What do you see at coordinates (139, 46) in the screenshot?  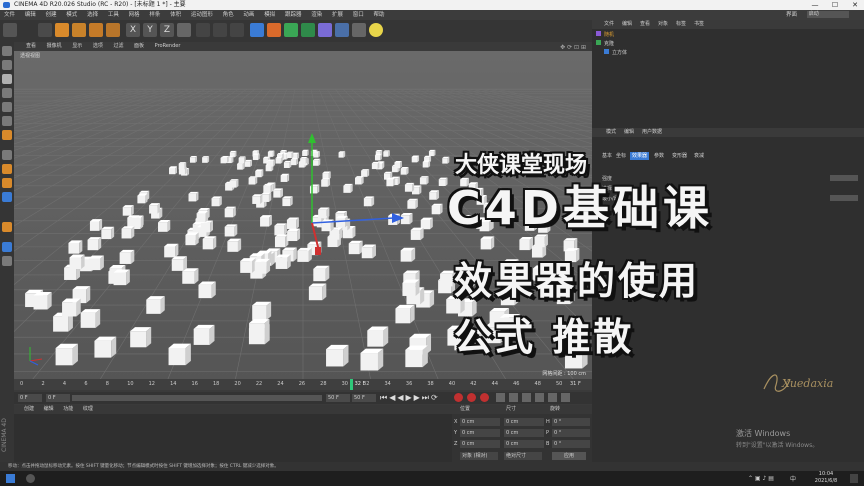 I see `viewport-menu-panel: 面板` at bounding box center [139, 46].